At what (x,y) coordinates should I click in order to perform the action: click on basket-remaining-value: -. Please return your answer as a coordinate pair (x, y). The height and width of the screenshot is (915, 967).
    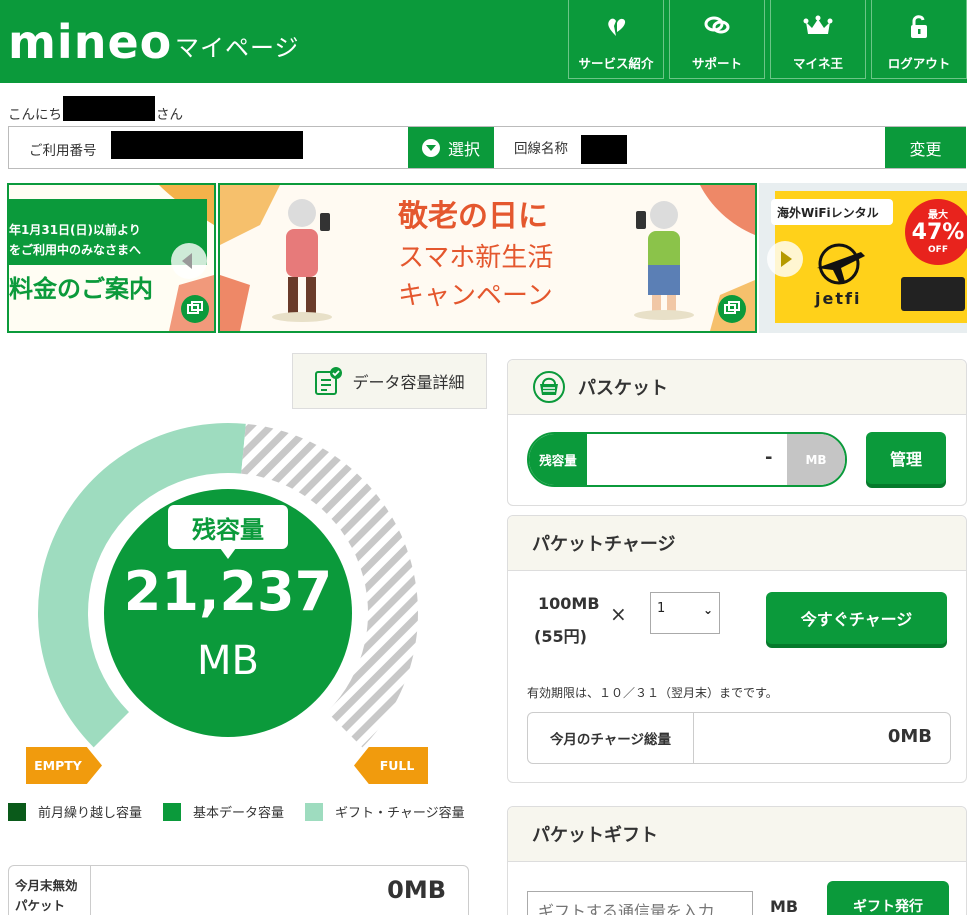
    Looking at the image, I should click on (769, 457).